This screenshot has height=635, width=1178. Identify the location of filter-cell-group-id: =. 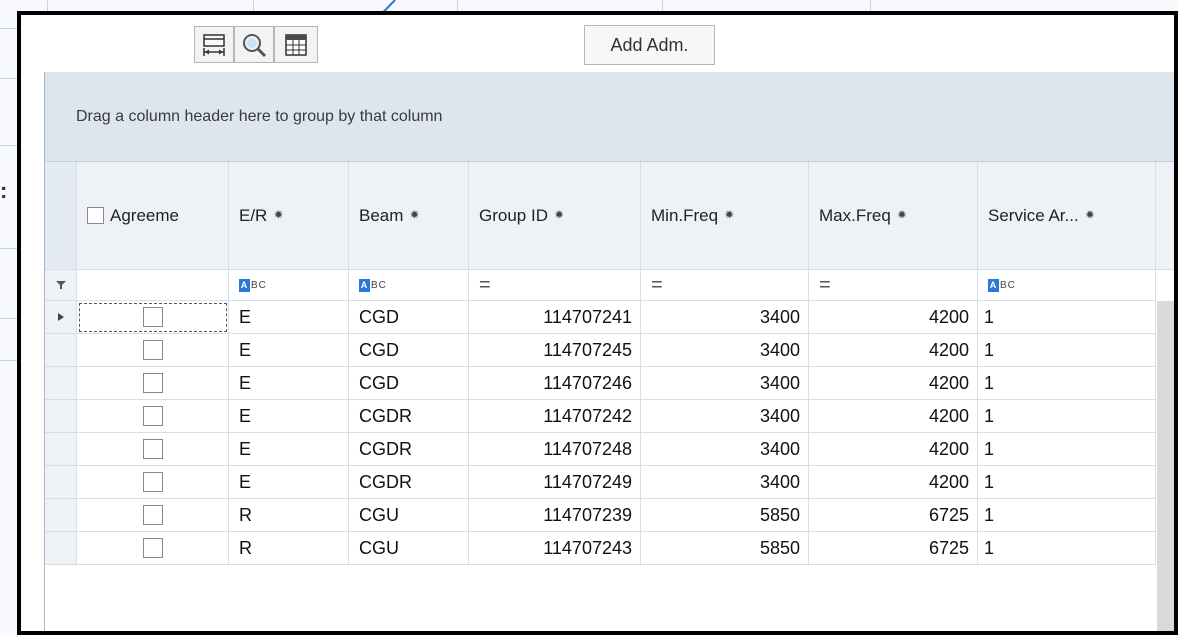
(555, 285).